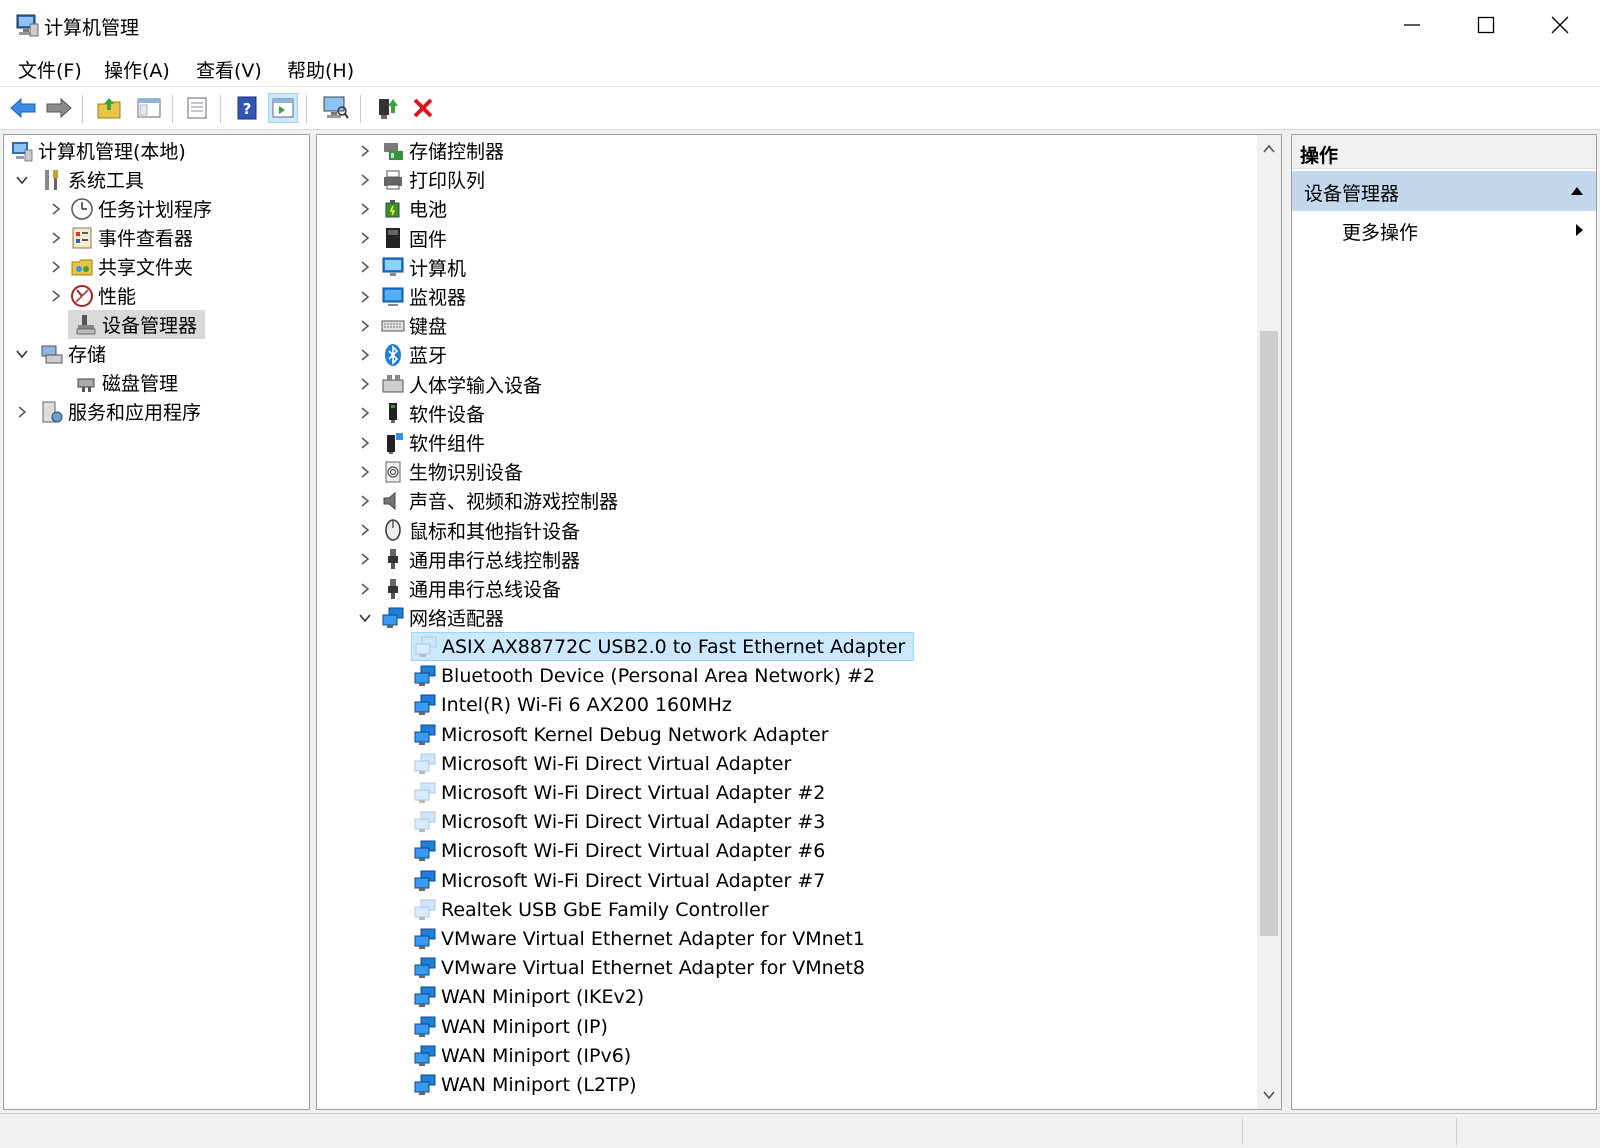 The image size is (1600, 1148). Describe the element at coordinates (320, 69) in the screenshot. I see `menu-help: 帮助(H)` at that location.